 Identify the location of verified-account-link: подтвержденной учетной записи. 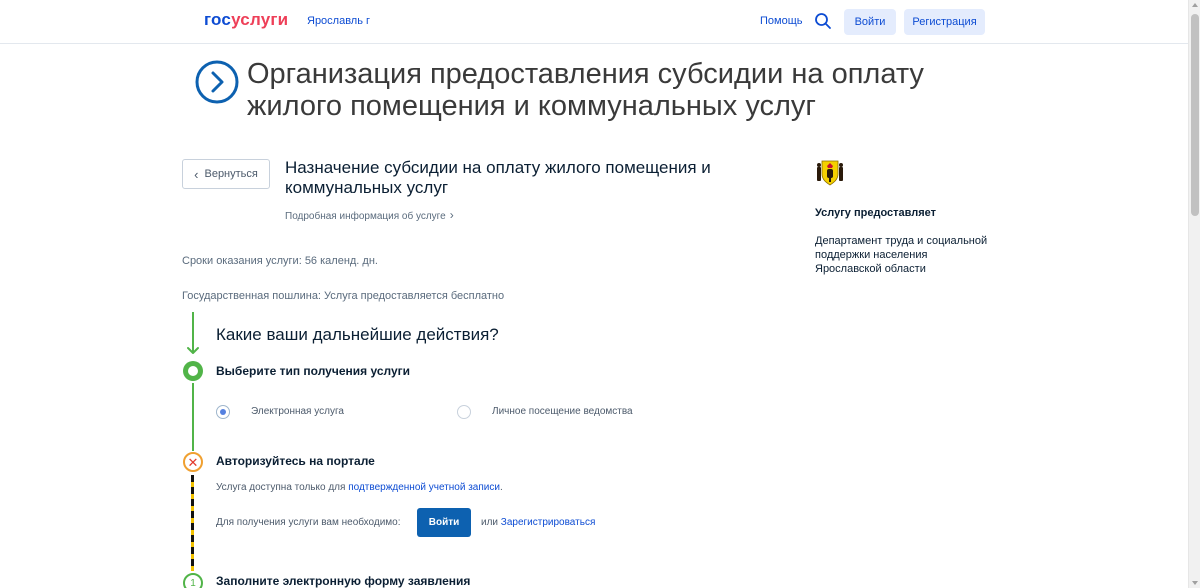
(424, 487).